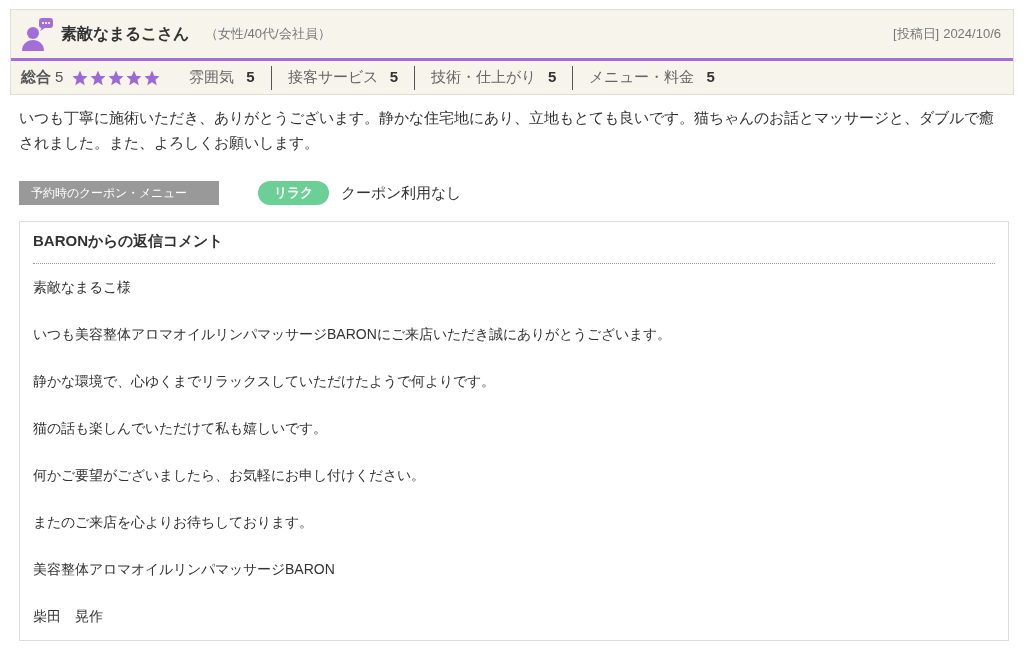  Describe the element at coordinates (972, 34) in the screenshot. I see `posted-date: 2024/10/6` at that location.